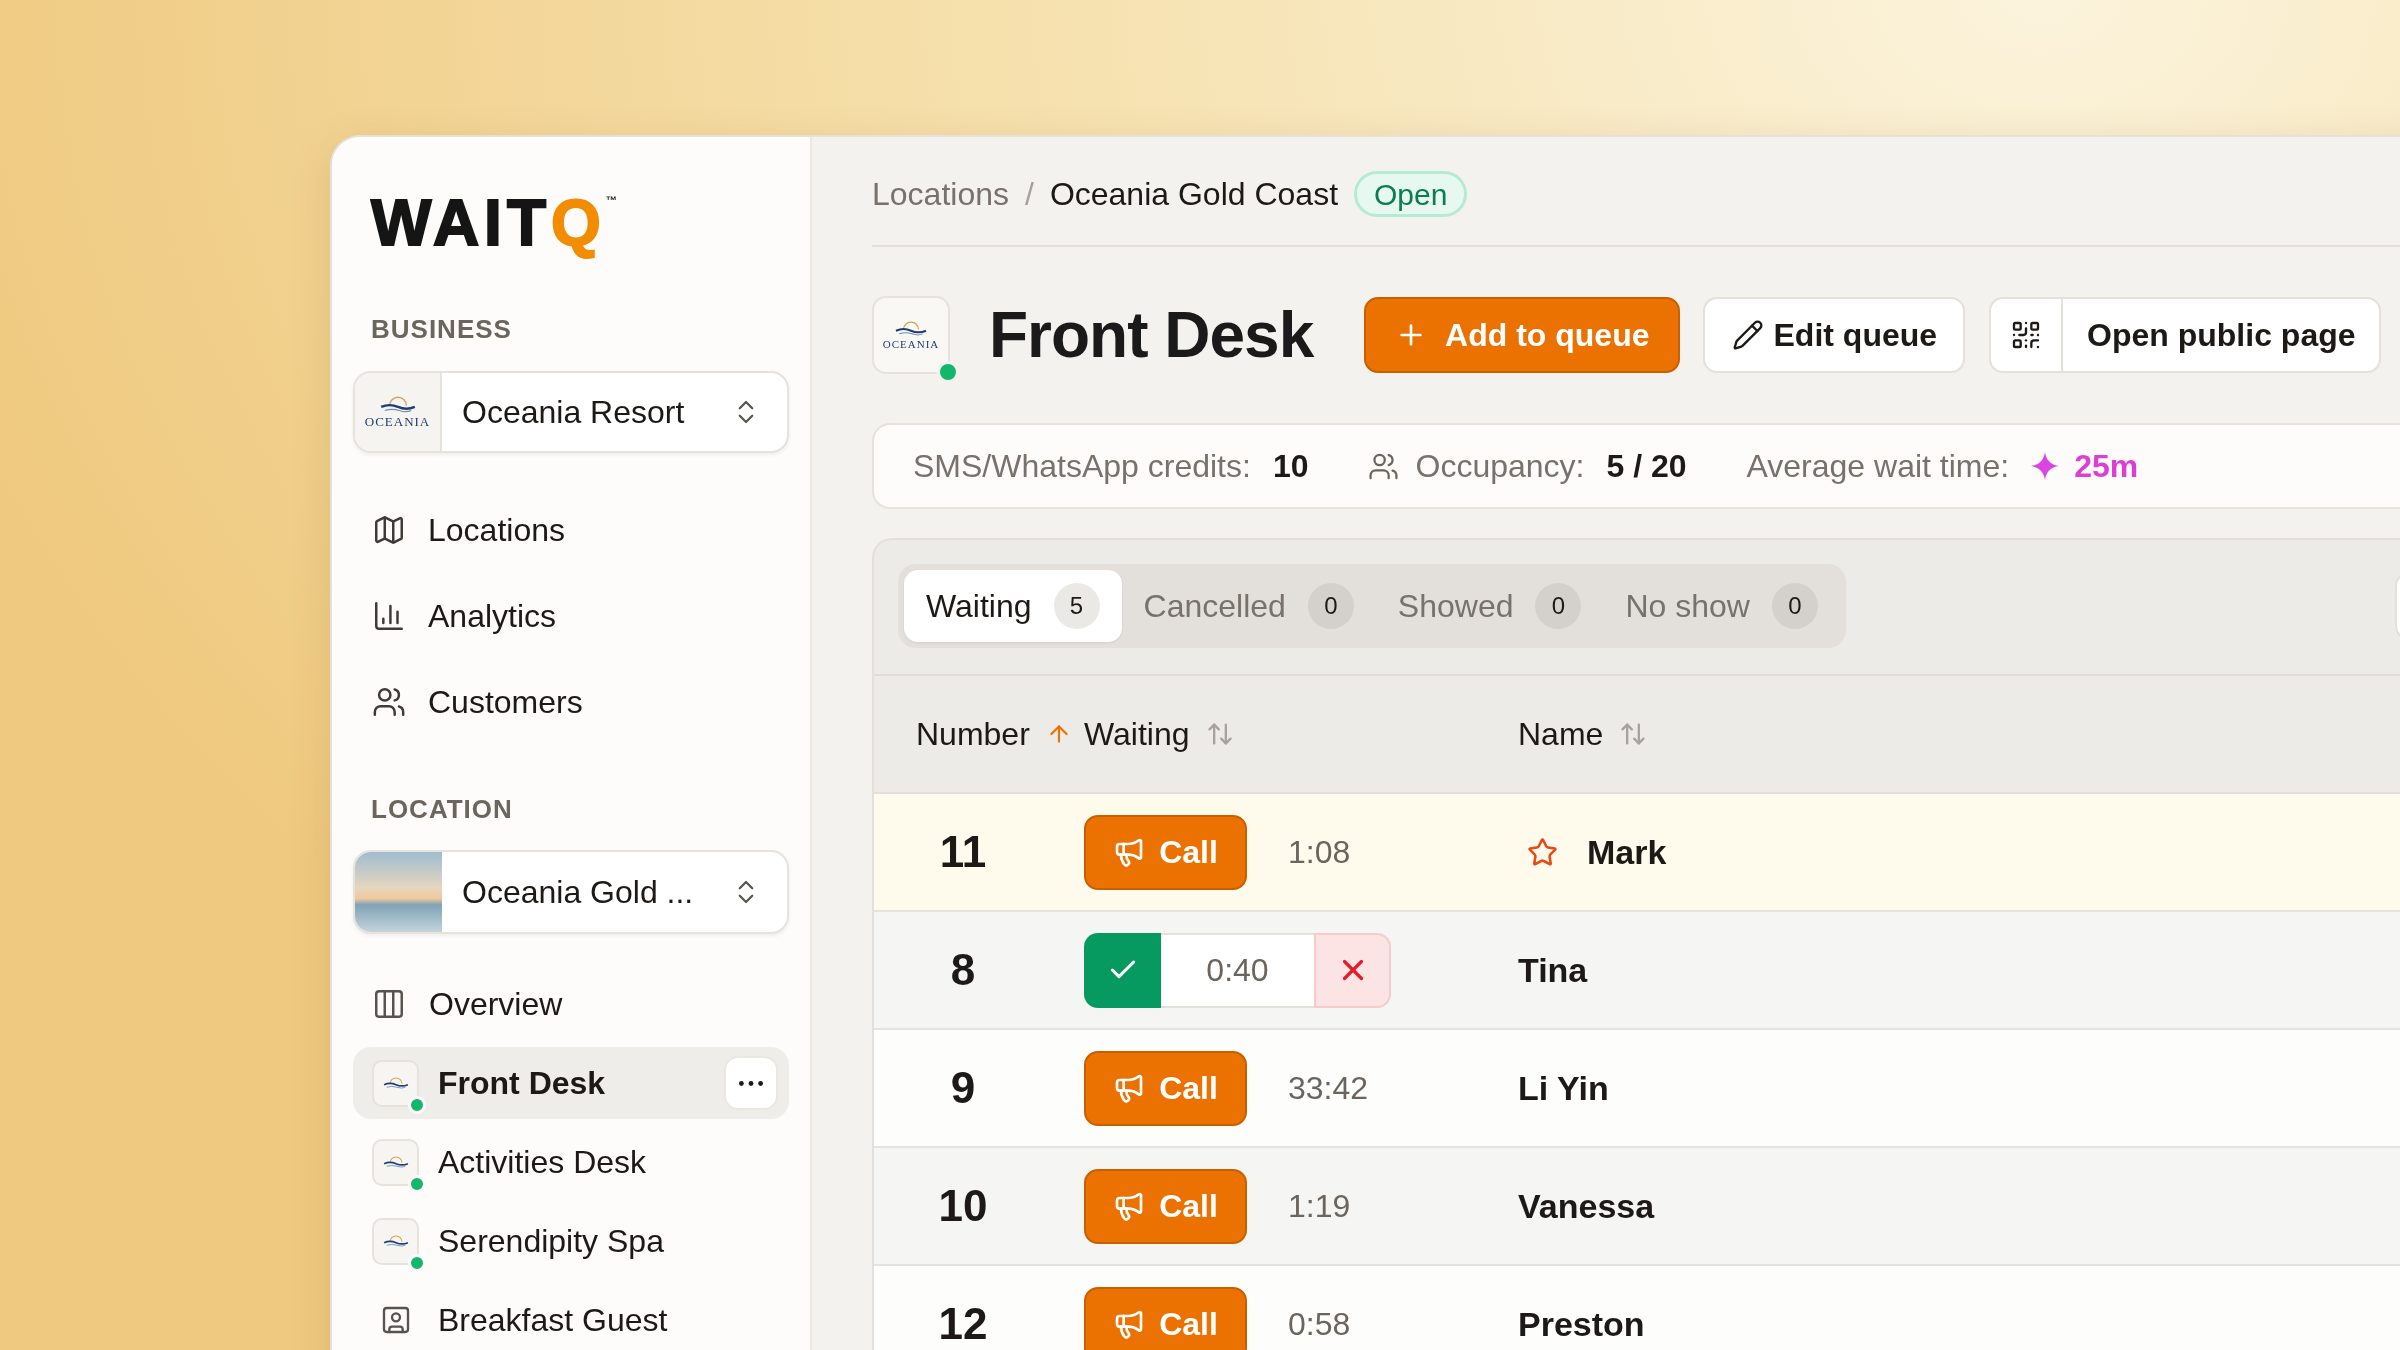 This screenshot has width=2400, height=1350. I want to click on customer-name: Li Yin, so click(1563, 1088).